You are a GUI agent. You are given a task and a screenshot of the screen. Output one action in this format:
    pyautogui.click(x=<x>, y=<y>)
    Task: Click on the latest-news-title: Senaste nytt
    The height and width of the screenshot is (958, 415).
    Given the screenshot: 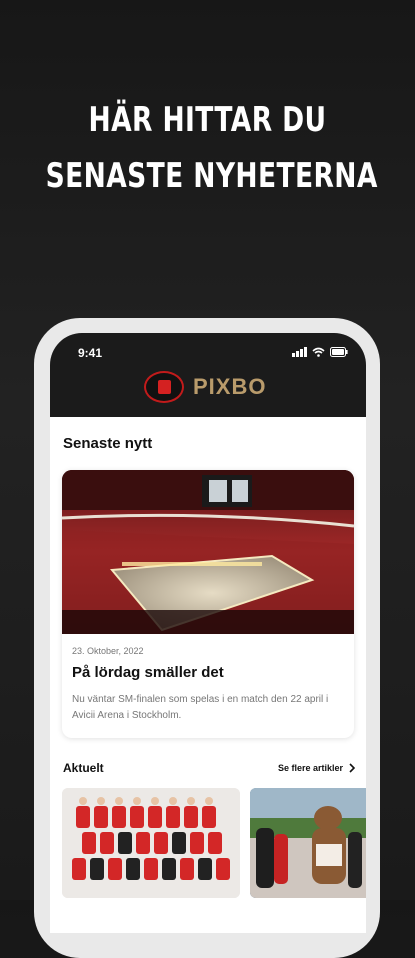 What is the action you would take?
    pyautogui.click(x=108, y=443)
    